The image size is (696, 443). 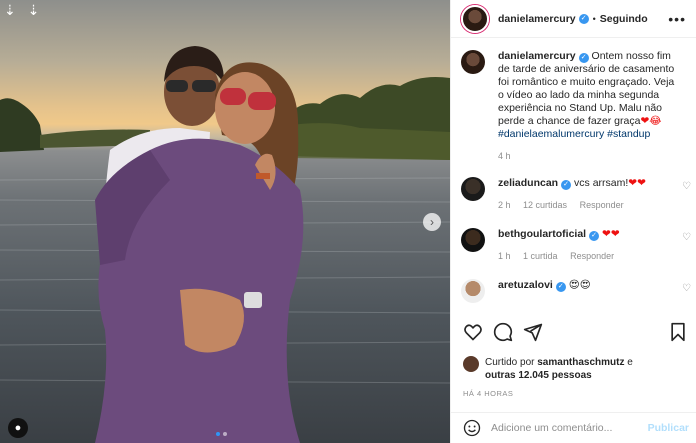 What do you see at coordinates (24, 10) in the screenshot?
I see `photo-overlay-icons: ⇣ ⇣` at bounding box center [24, 10].